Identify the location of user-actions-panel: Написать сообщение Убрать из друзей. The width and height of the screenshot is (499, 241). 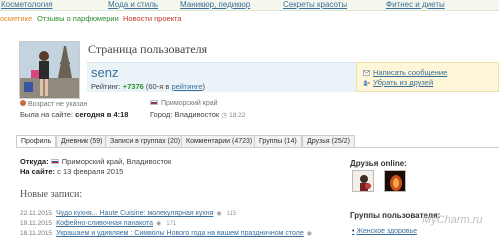
(427, 77).